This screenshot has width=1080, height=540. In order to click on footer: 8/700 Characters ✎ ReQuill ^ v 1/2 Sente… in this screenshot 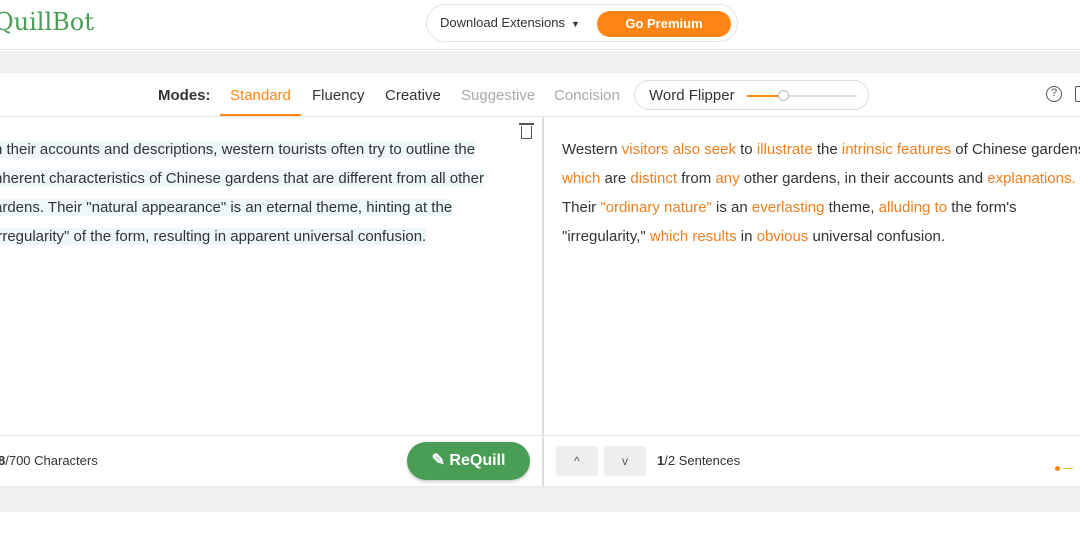, I will do `click(540, 460)`.